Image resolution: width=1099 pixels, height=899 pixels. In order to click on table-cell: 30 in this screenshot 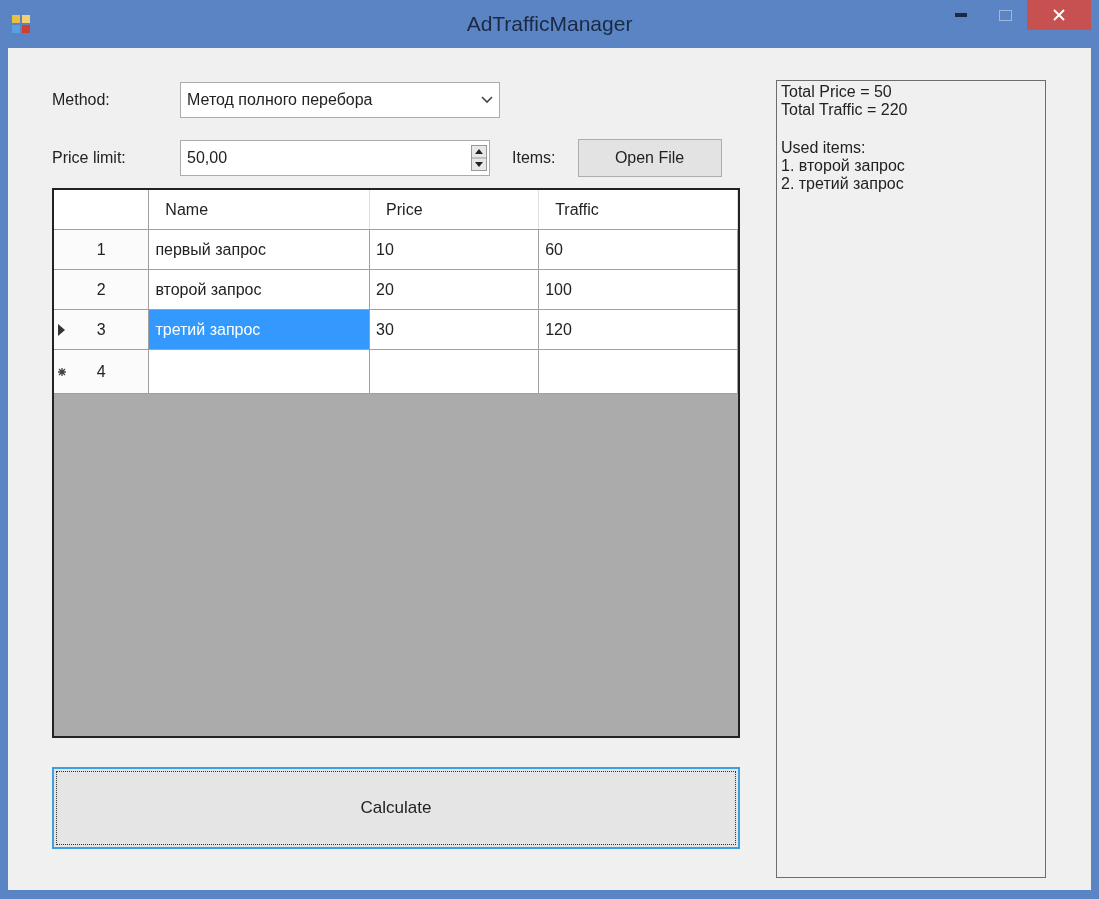, I will do `click(455, 329)`.